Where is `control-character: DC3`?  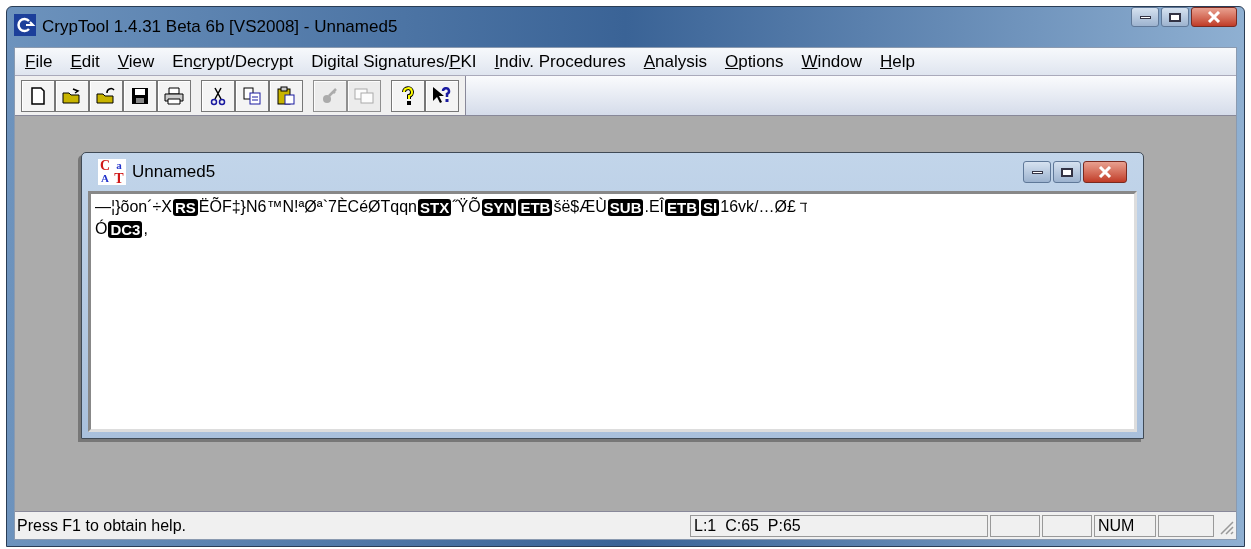 control-character: DC3 is located at coordinates (125, 229).